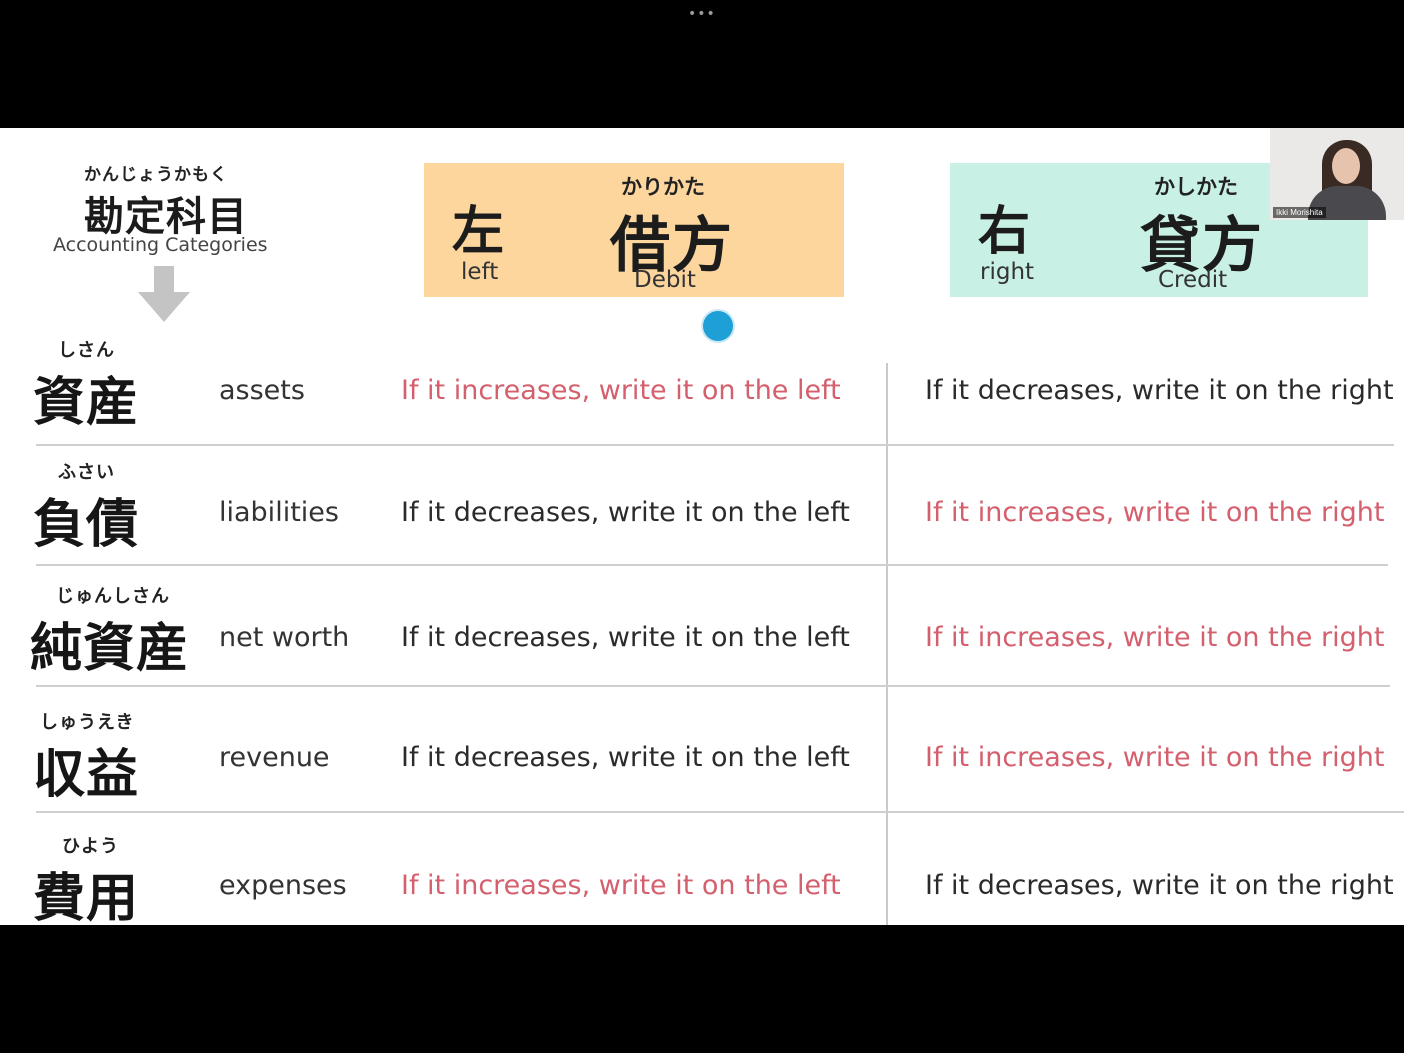 This screenshot has width=1404, height=1053. Describe the element at coordinates (1007, 272) in the screenshot. I see `credit-side-english: right` at that location.